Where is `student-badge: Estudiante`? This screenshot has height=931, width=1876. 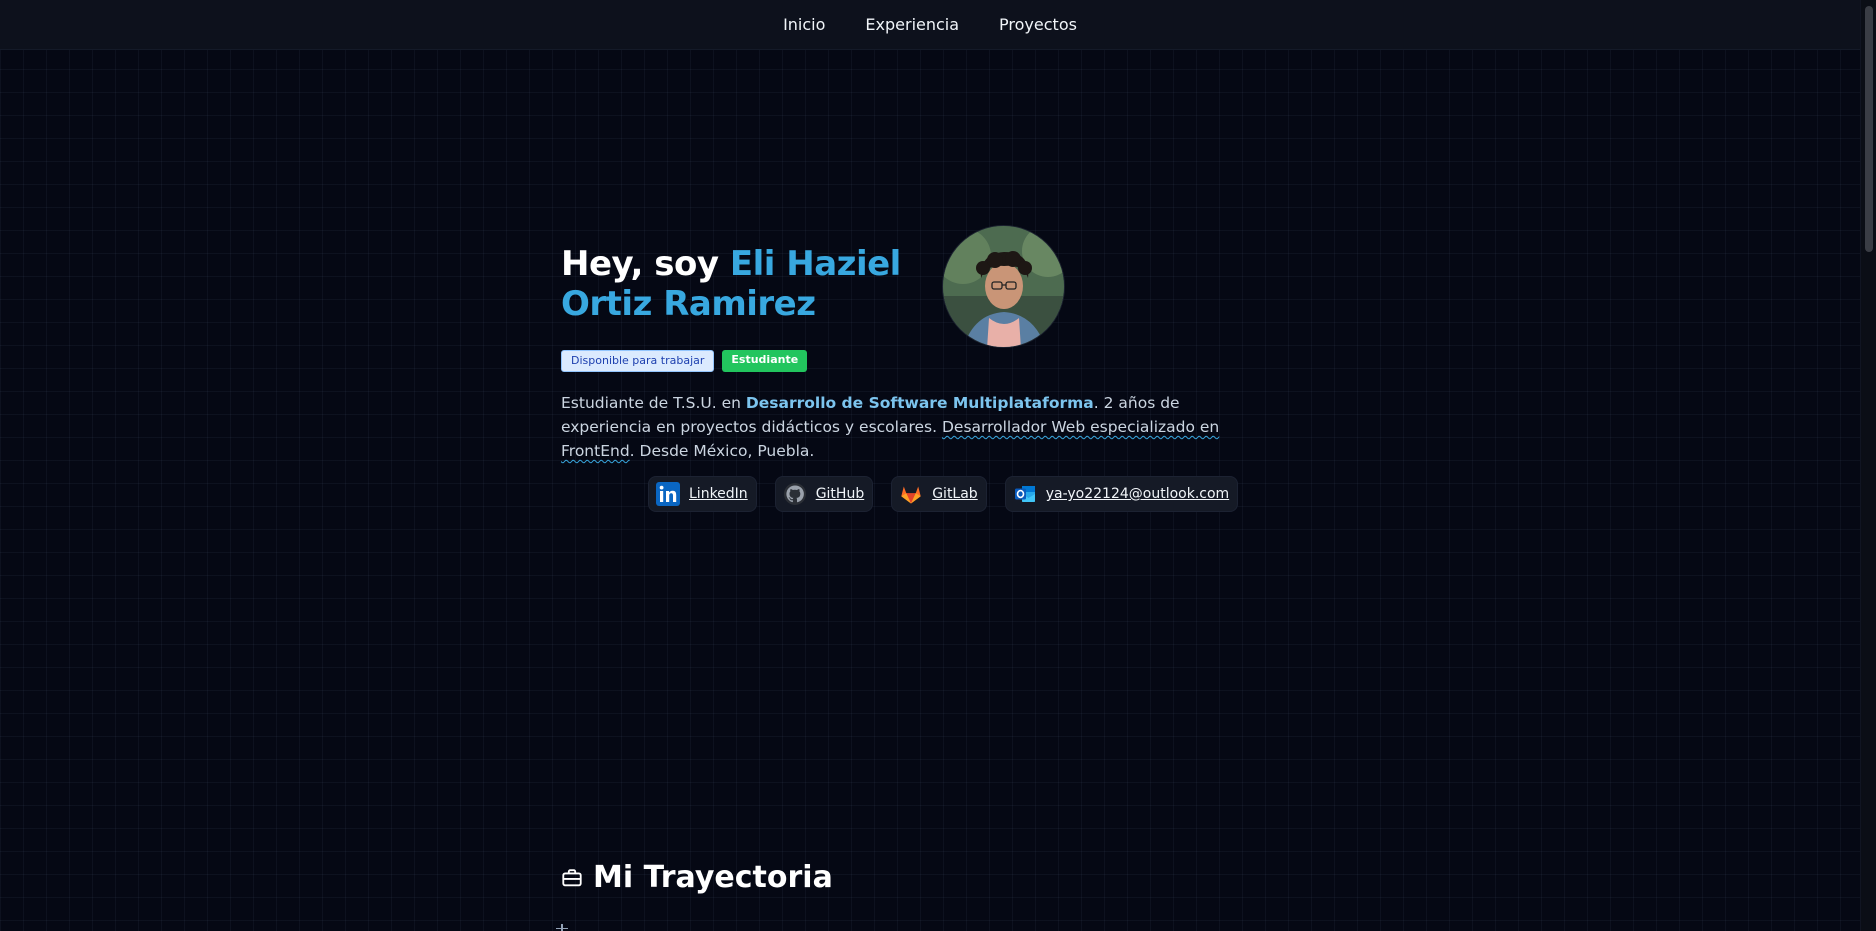 student-badge: Estudiante is located at coordinates (765, 361).